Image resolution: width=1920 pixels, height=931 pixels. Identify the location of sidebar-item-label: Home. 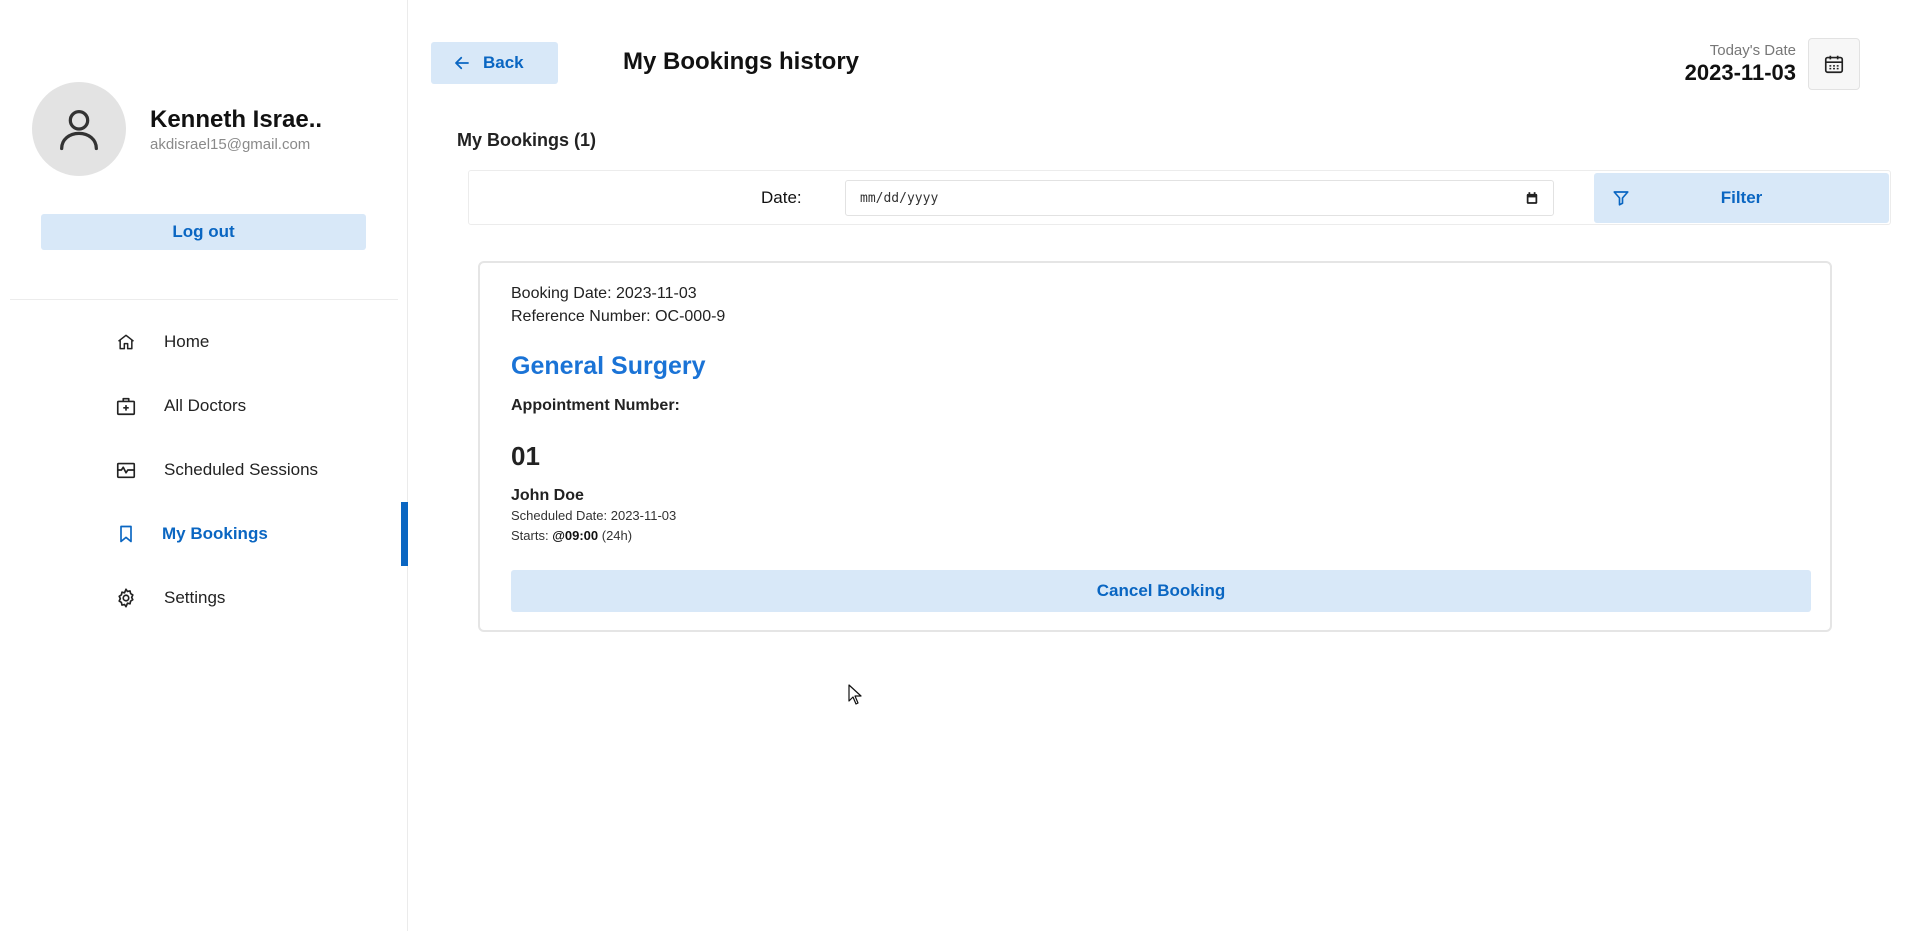
(187, 341).